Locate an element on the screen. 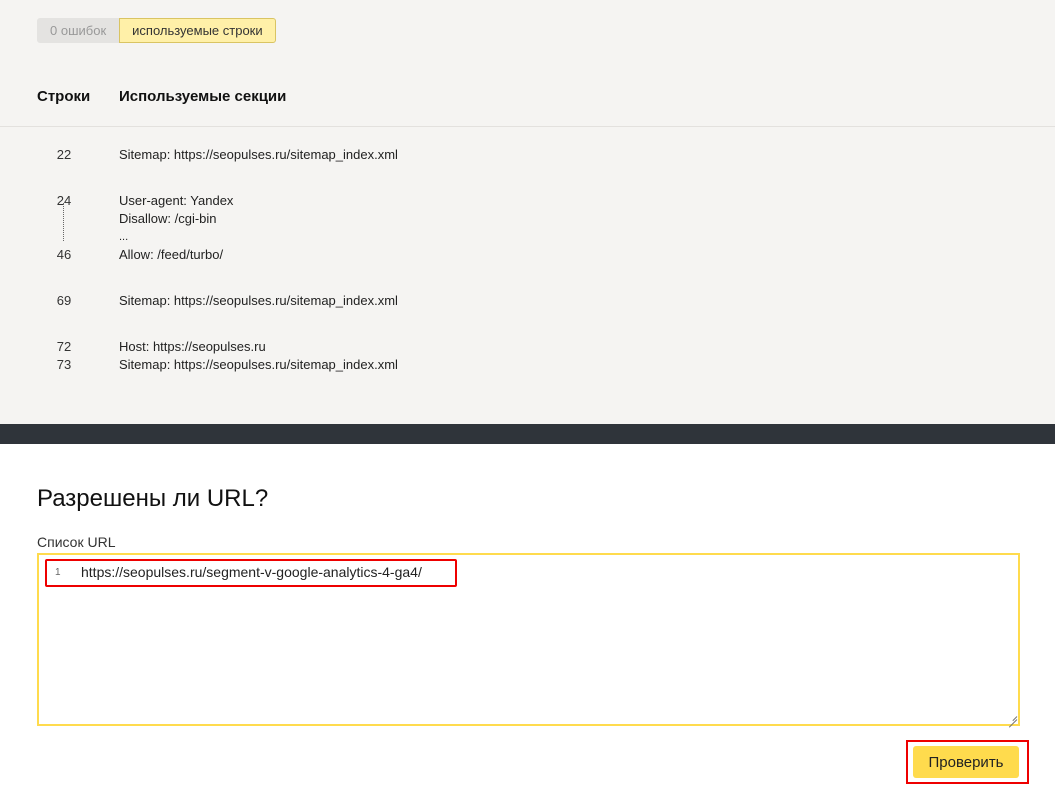  column-header-lines: Строки is located at coordinates (64, 96).